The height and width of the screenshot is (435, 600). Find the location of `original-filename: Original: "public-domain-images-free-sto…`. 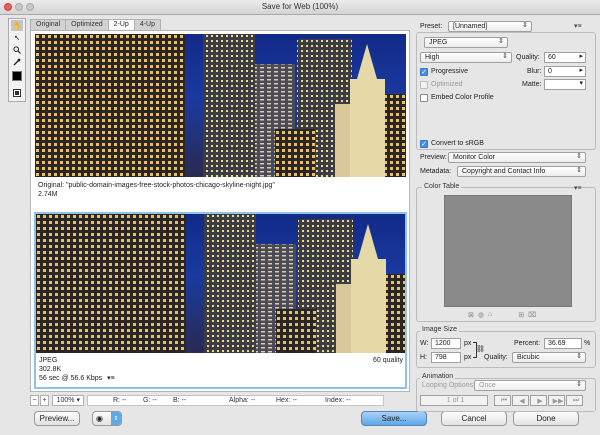

original-filename: Original: "public-domain-images-free-sto… is located at coordinates (156, 185).